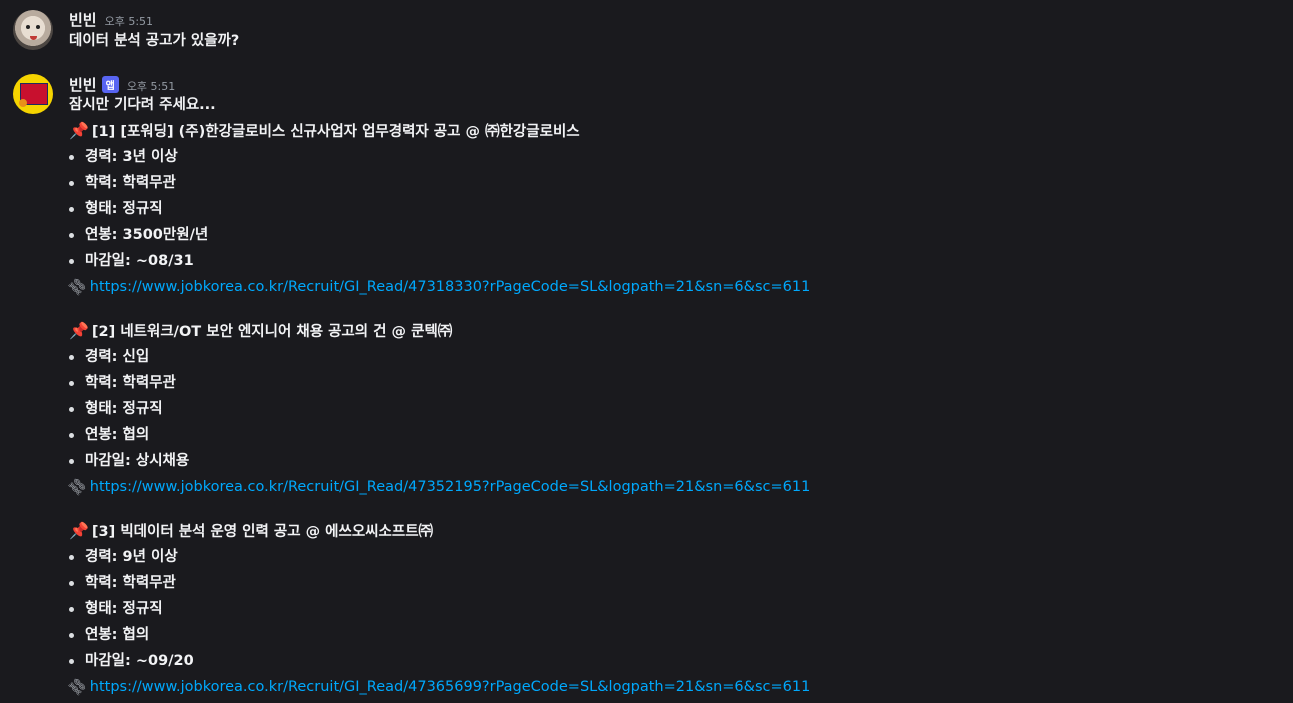 The image size is (1293, 703). I want to click on job-title: 📌 [2] 네트워크/OT 보안 엔지니어 채용 공고의 건 @ 쿤텍㈜, so click(260, 331).